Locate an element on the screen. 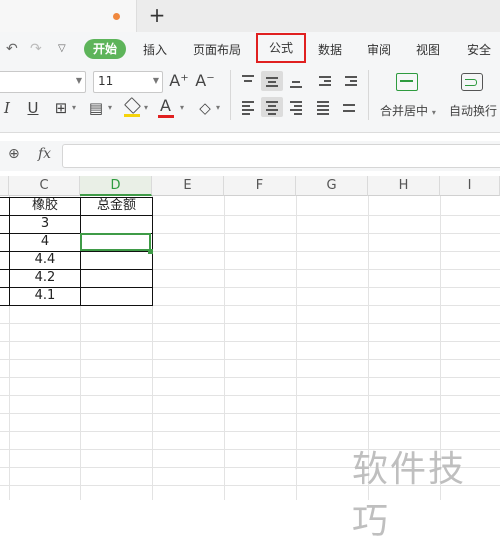 This screenshot has width=500, height=544. column-header-g: G is located at coordinates (332, 186).